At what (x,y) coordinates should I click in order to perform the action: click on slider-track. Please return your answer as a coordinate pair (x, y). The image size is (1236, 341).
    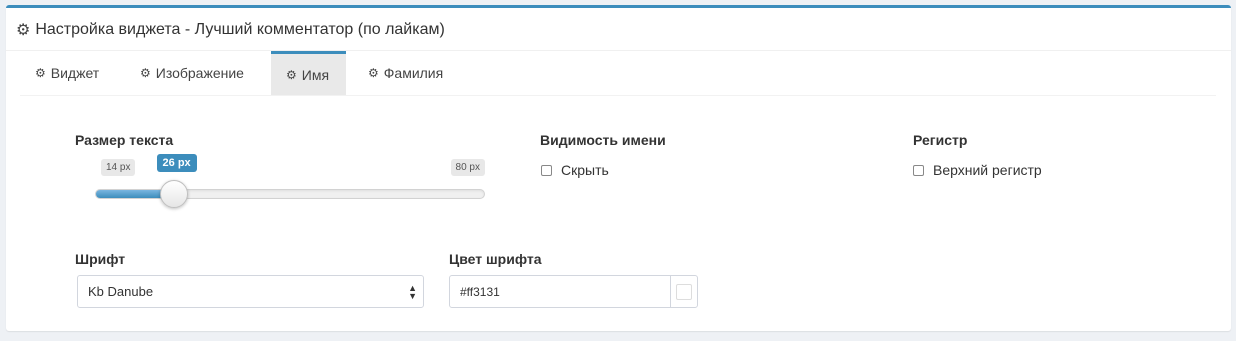
    Looking at the image, I should click on (290, 194).